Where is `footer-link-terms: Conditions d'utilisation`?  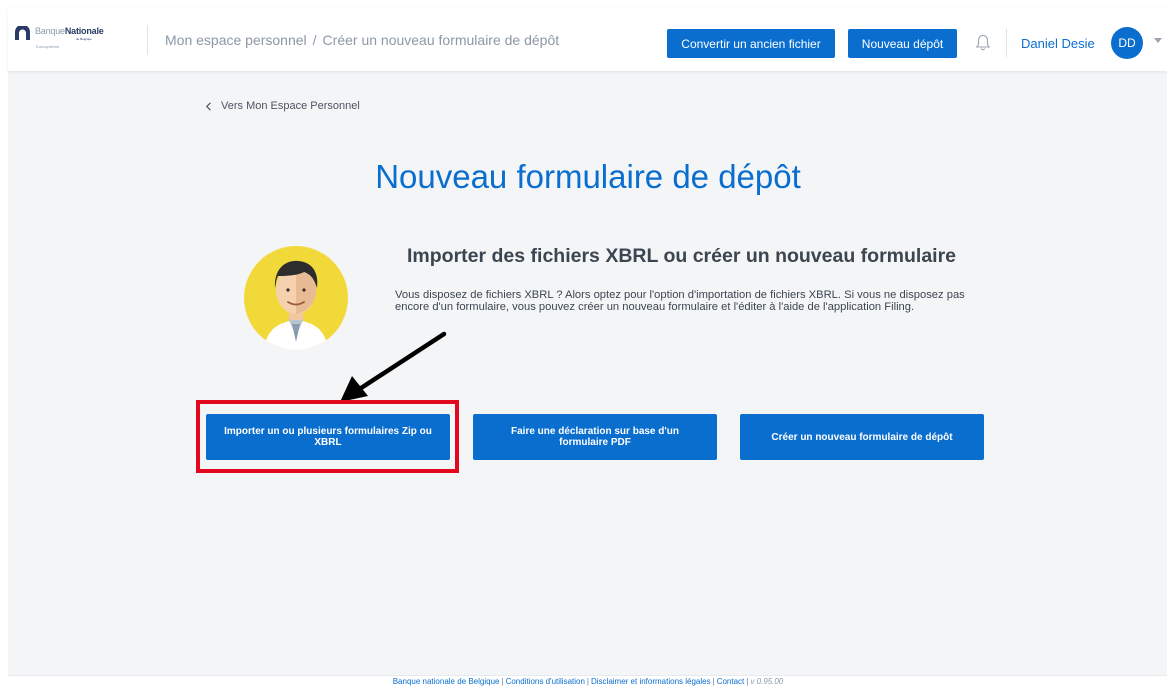
footer-link-terms: Conditions d'utilisation is located at coordinates (545, 681).